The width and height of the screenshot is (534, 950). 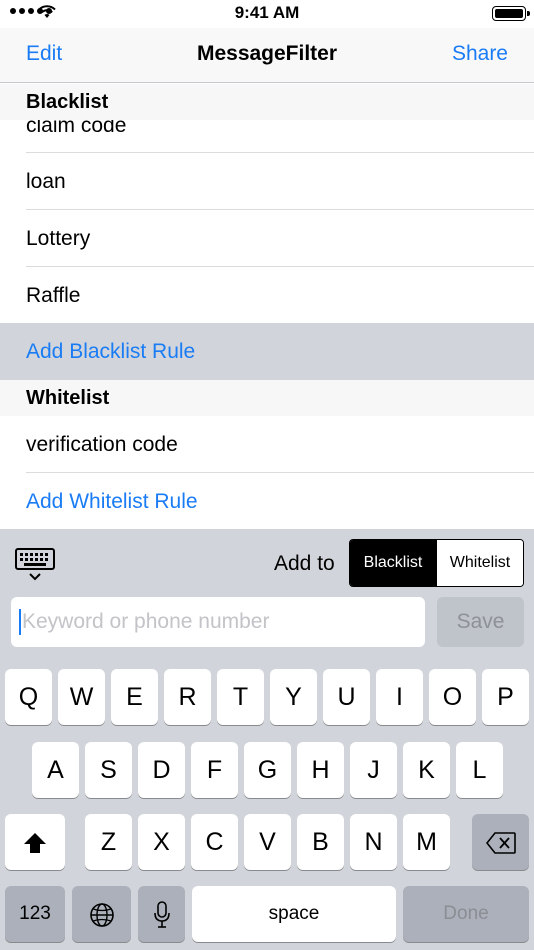 I want to click on key-r: R, so click(x=187, y=697).